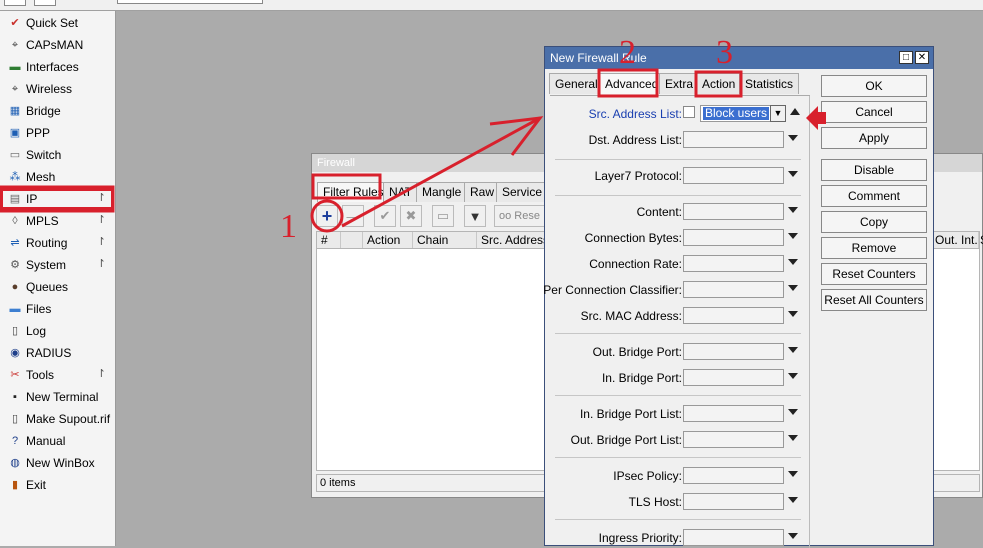 This screenshot has height=548, width=983. Describe the element at coordinates (388, 240) in the screenshot. I see `col-action: Action` at that location.